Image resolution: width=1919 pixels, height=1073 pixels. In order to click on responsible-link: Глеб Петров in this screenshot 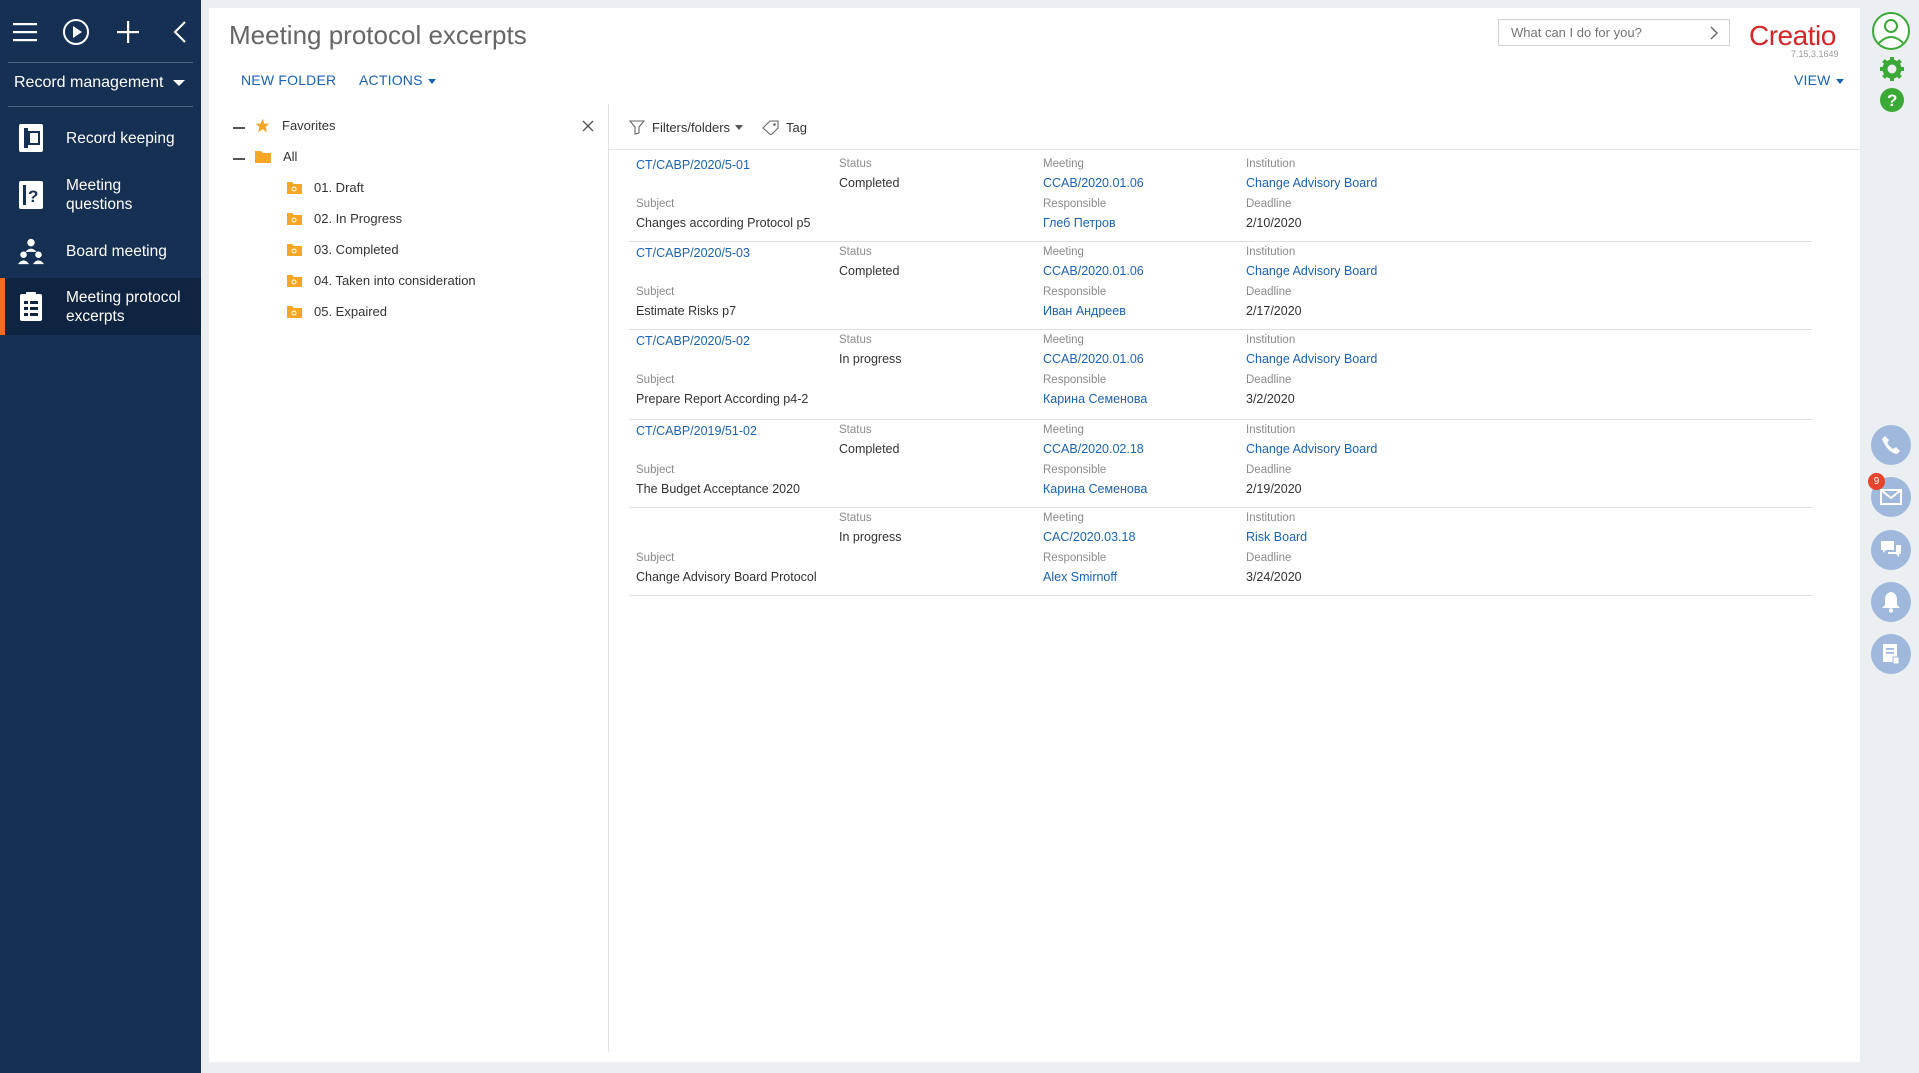, I will do `click(1079, 223)`.